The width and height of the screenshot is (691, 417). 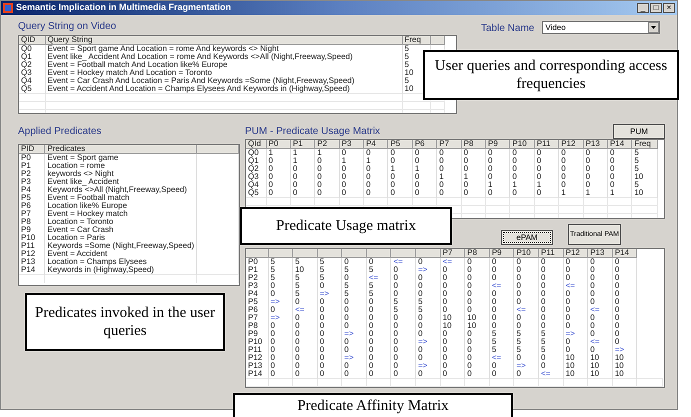 I want to click on column-header: P12, so click(x=568, y=144).